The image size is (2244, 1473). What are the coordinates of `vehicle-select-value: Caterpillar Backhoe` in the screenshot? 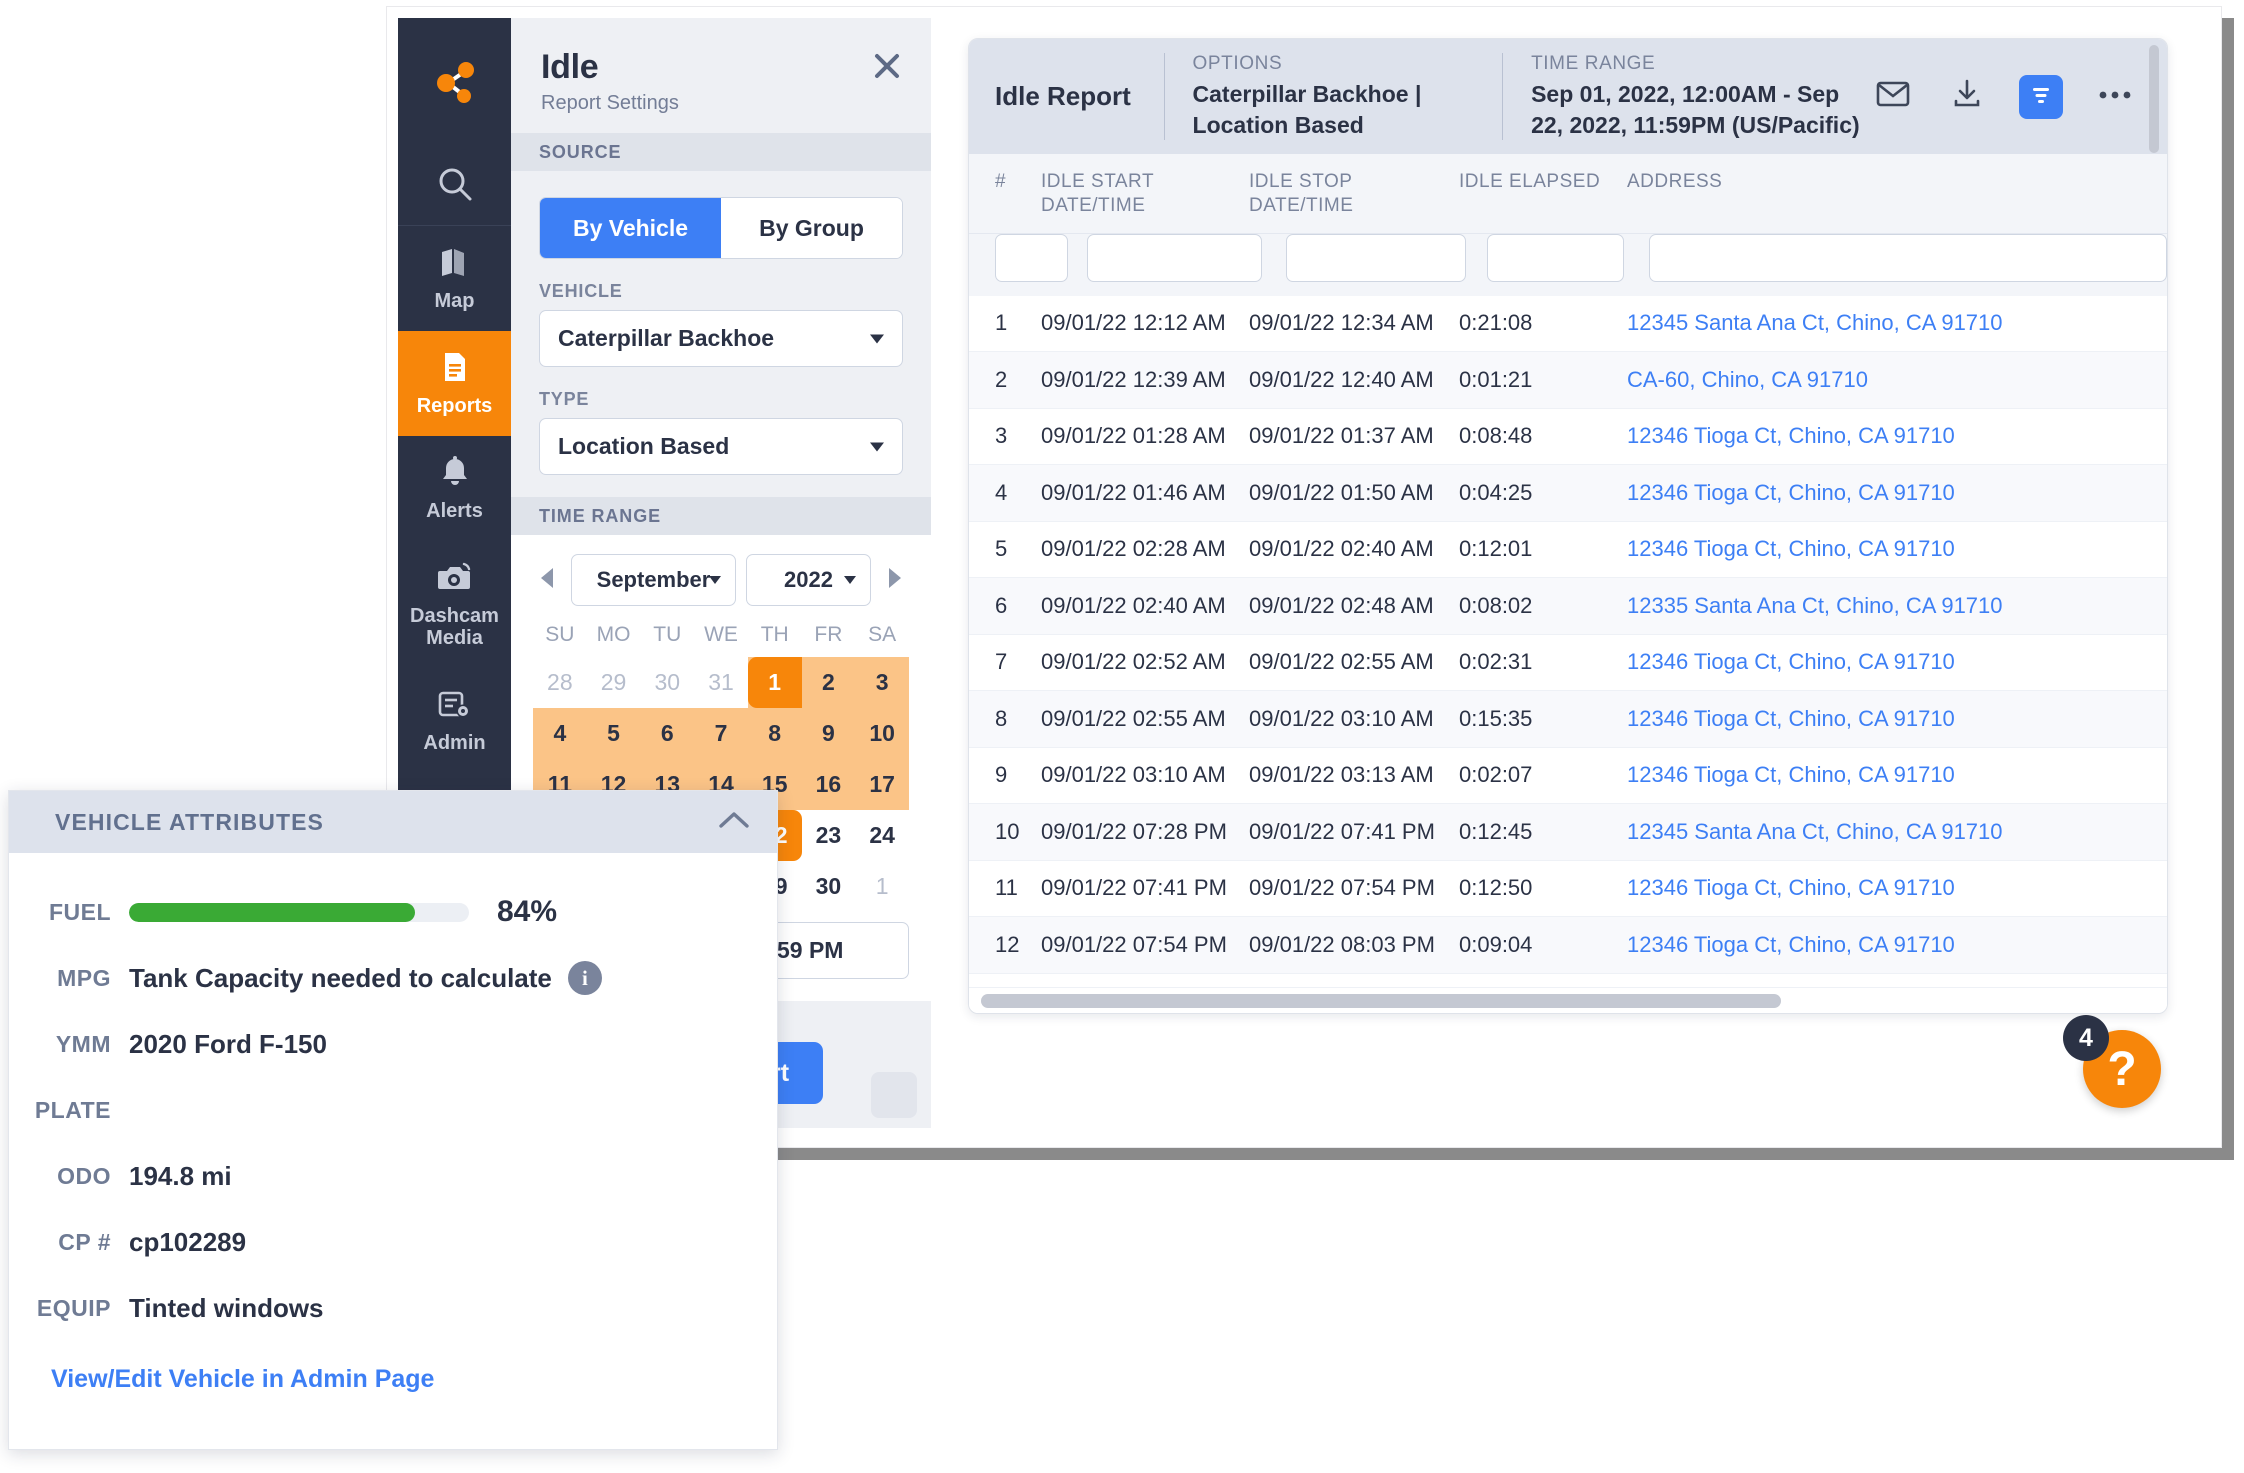 It's located at (666, 338).